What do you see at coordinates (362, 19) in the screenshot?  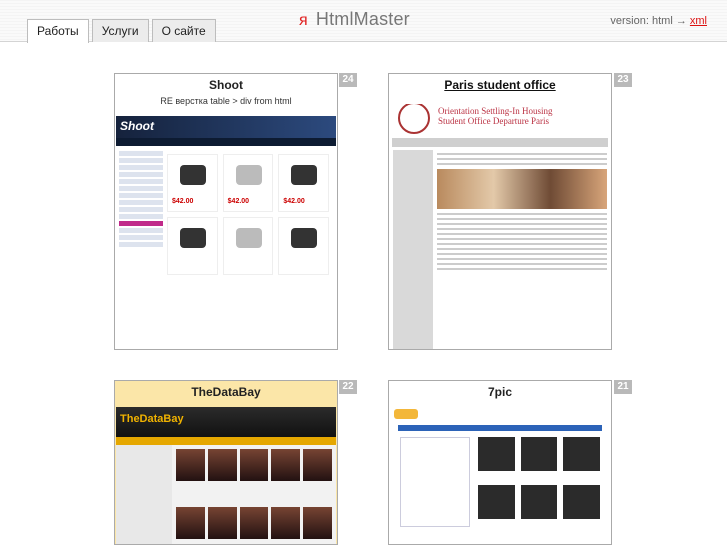 I see `logo-text: HtmlMaster` at bounding box center [362, 19].